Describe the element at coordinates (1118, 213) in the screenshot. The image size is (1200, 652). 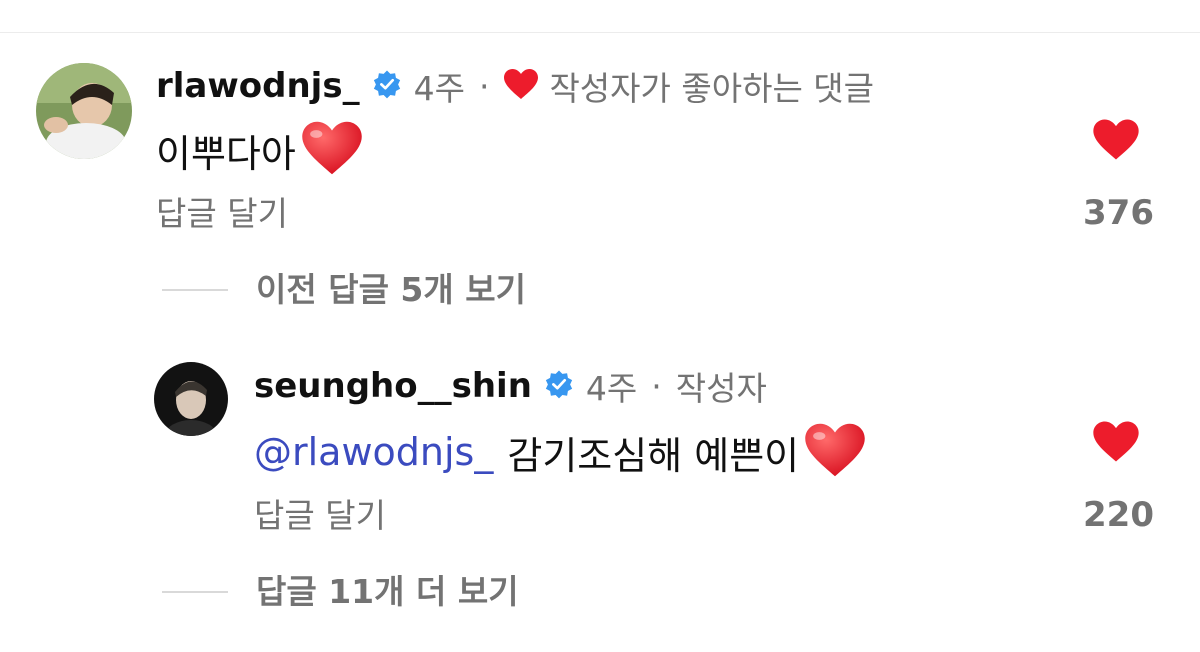
I see `like-count: 376` at that location.